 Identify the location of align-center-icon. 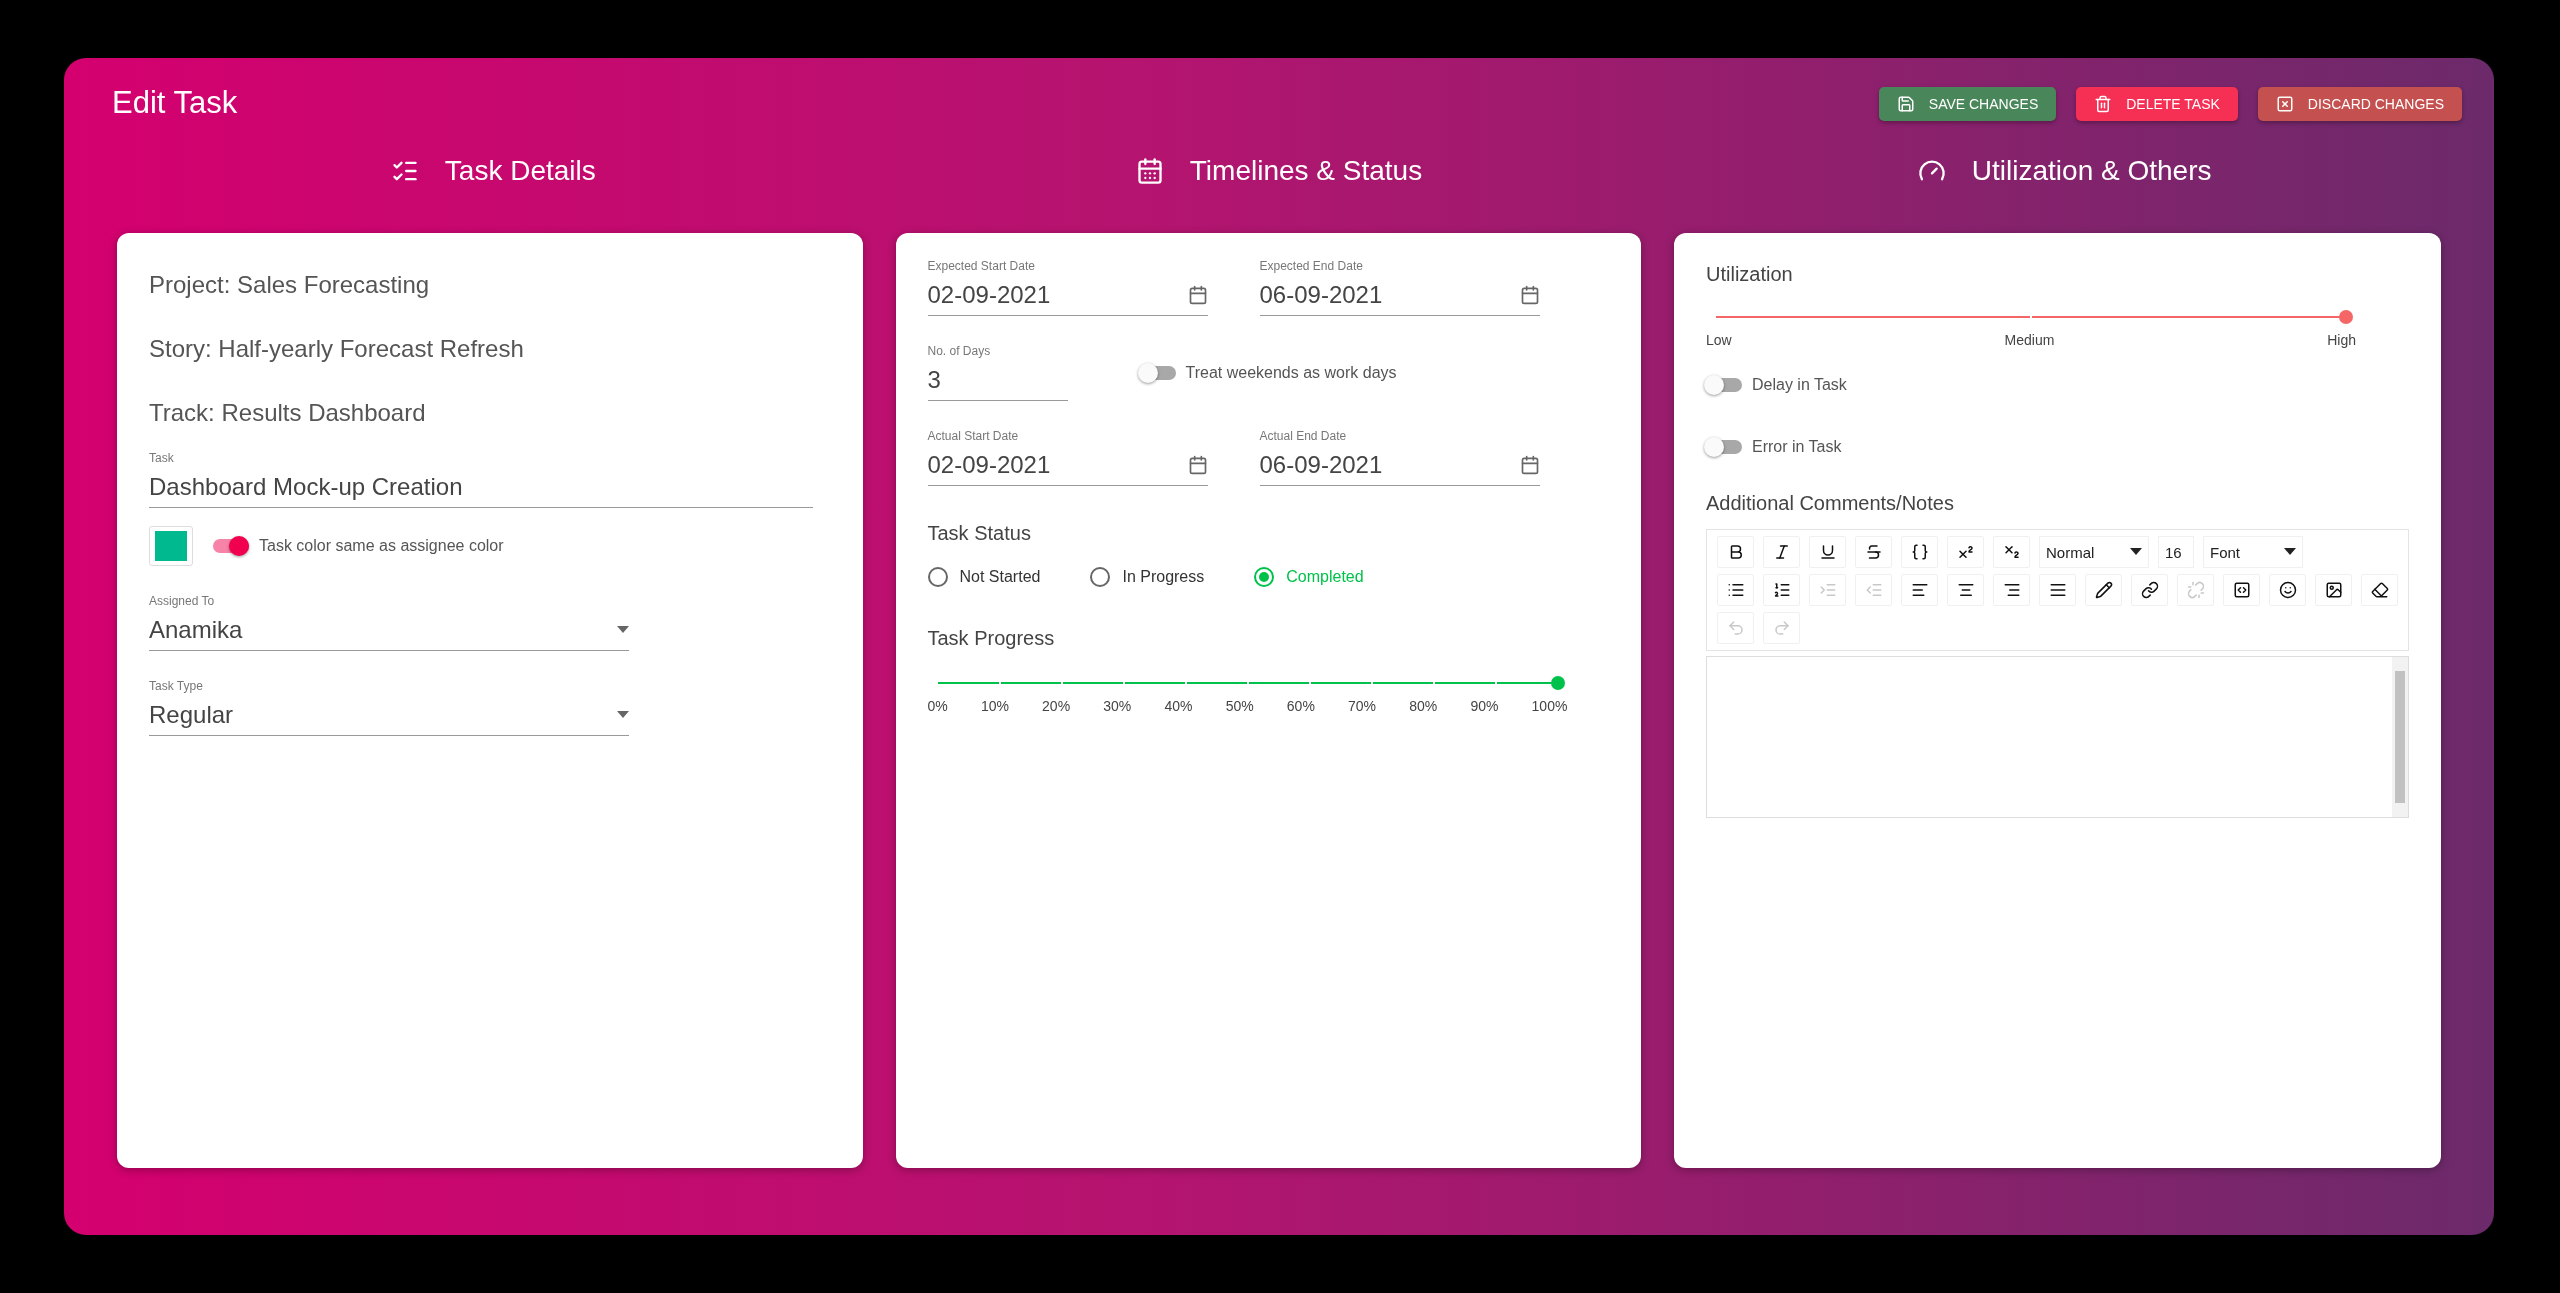
(1965, 590).